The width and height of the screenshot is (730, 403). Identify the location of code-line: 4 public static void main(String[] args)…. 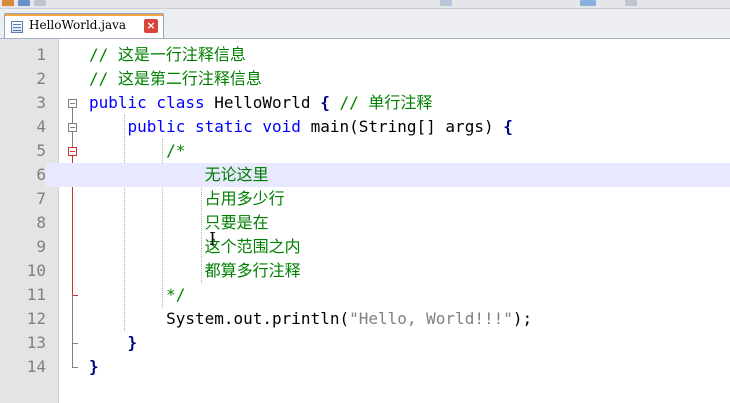
(365, 127).